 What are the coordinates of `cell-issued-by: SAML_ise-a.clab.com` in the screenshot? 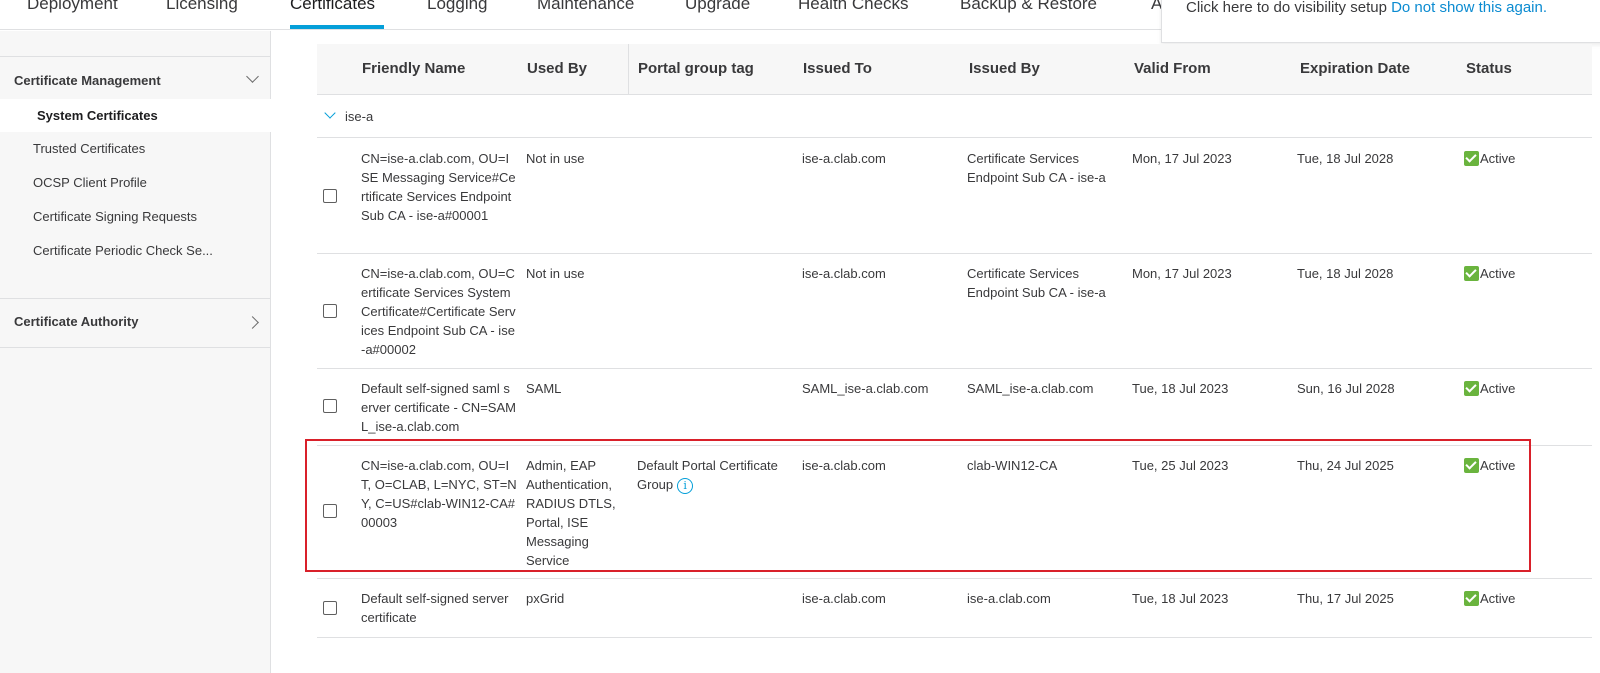 It's located at (1030, 388).